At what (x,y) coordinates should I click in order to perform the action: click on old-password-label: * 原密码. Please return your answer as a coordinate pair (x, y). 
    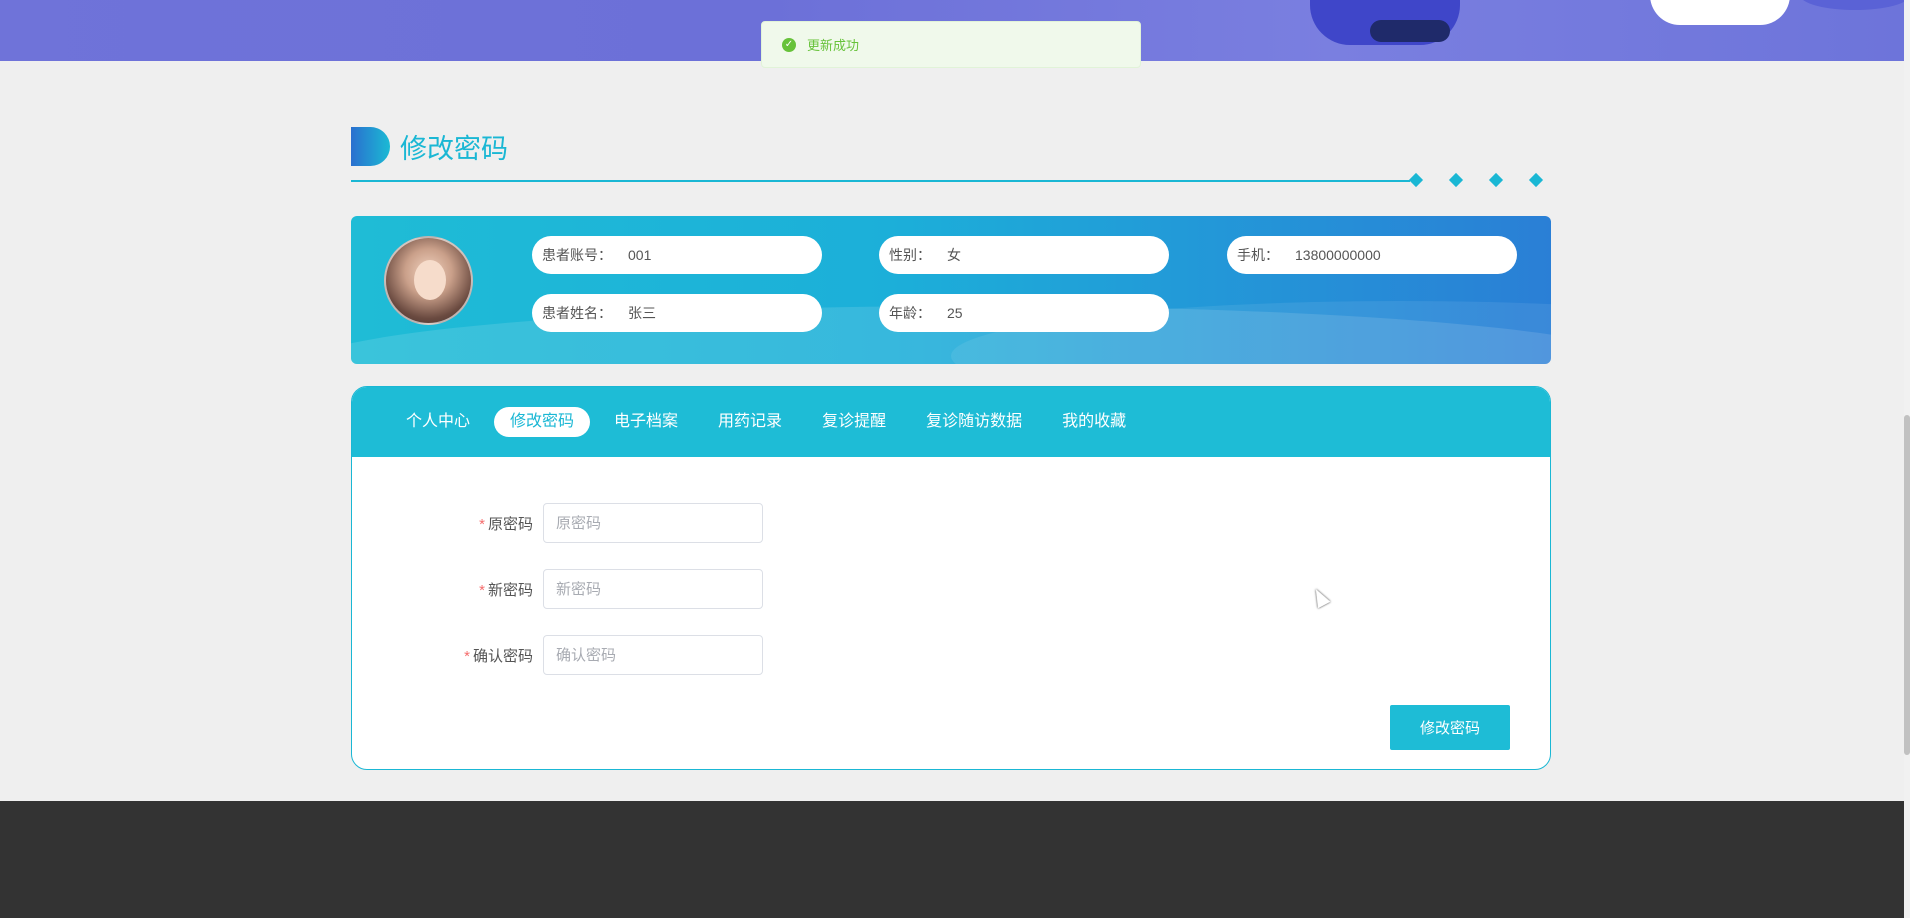
    Looking at the image, I should click on (447, 523).